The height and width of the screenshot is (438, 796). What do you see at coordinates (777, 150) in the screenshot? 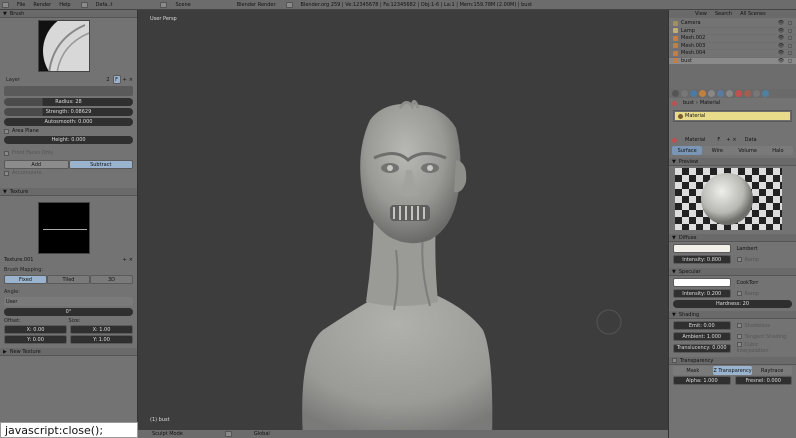
I see `tab-halo: Halo` at bounding box center [777, 150].